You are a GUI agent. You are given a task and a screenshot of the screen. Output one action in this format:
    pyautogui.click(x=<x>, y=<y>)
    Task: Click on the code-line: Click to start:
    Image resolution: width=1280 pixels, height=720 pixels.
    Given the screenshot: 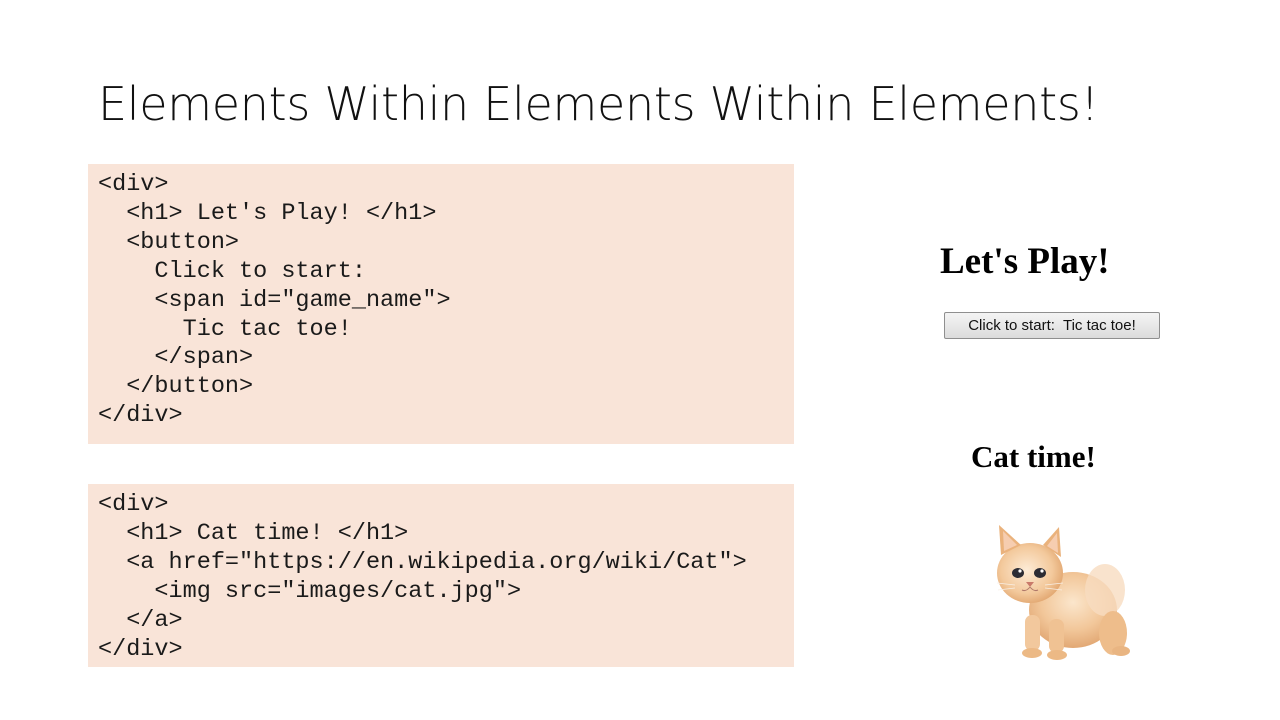 What is the action you would take?
    pyautogui.click(x=232, y=271)
    